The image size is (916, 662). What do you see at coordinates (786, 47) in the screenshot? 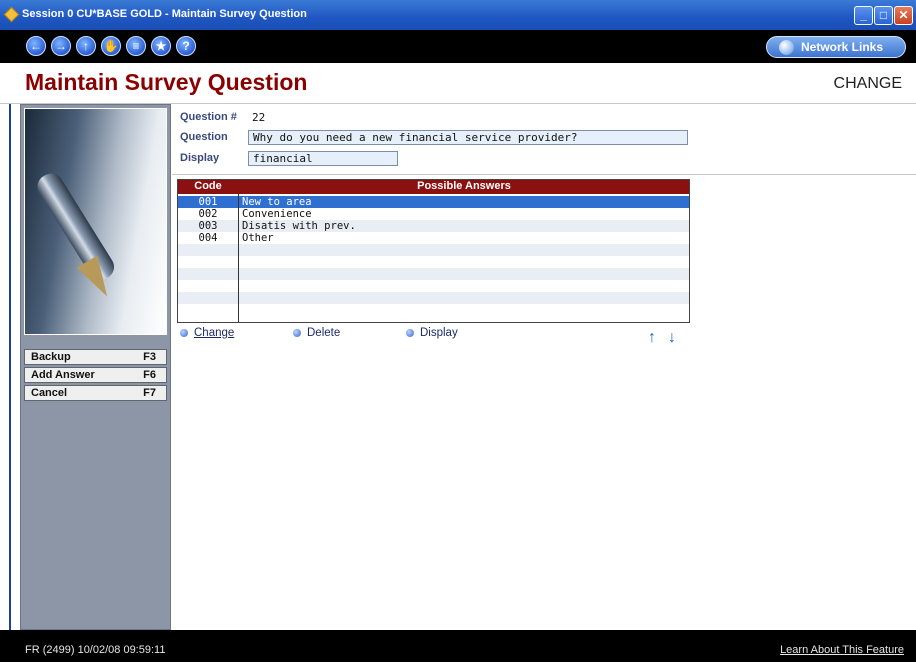
I see `globe-icon` at bounding box center [786, 47].